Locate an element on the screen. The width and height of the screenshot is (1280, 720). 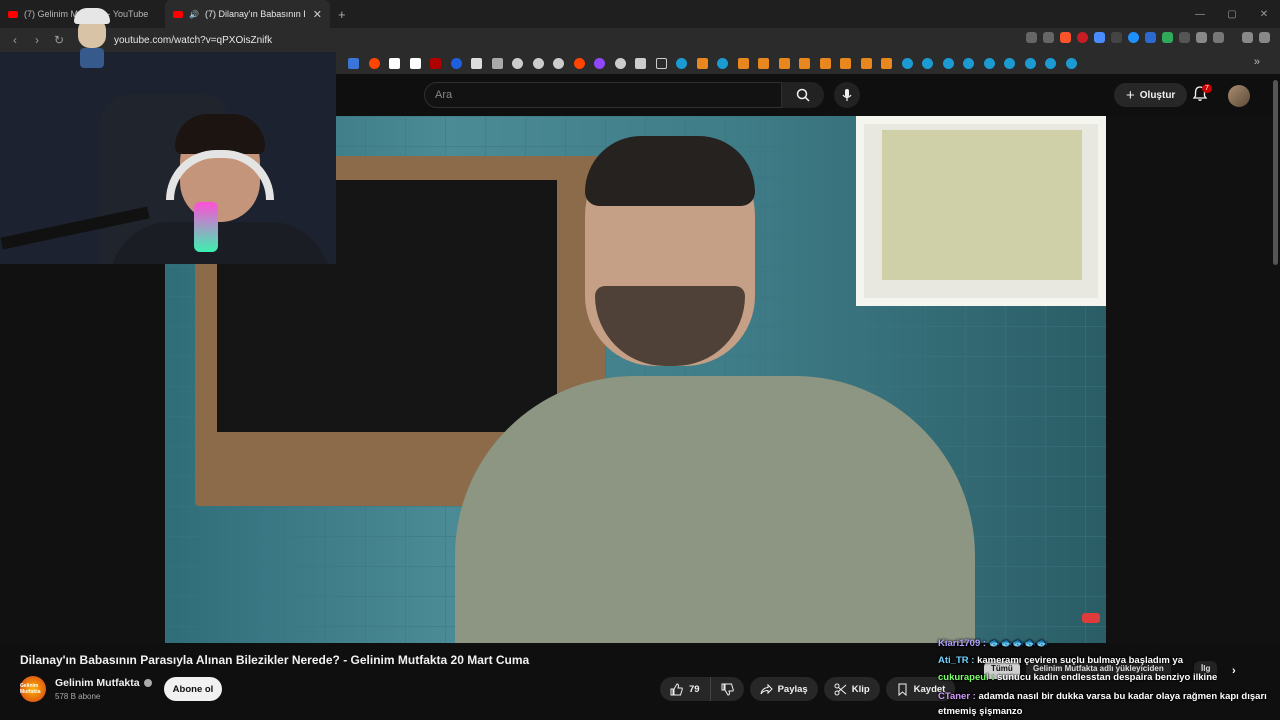
sidebar-icon is located at coordinates (1218, 37).